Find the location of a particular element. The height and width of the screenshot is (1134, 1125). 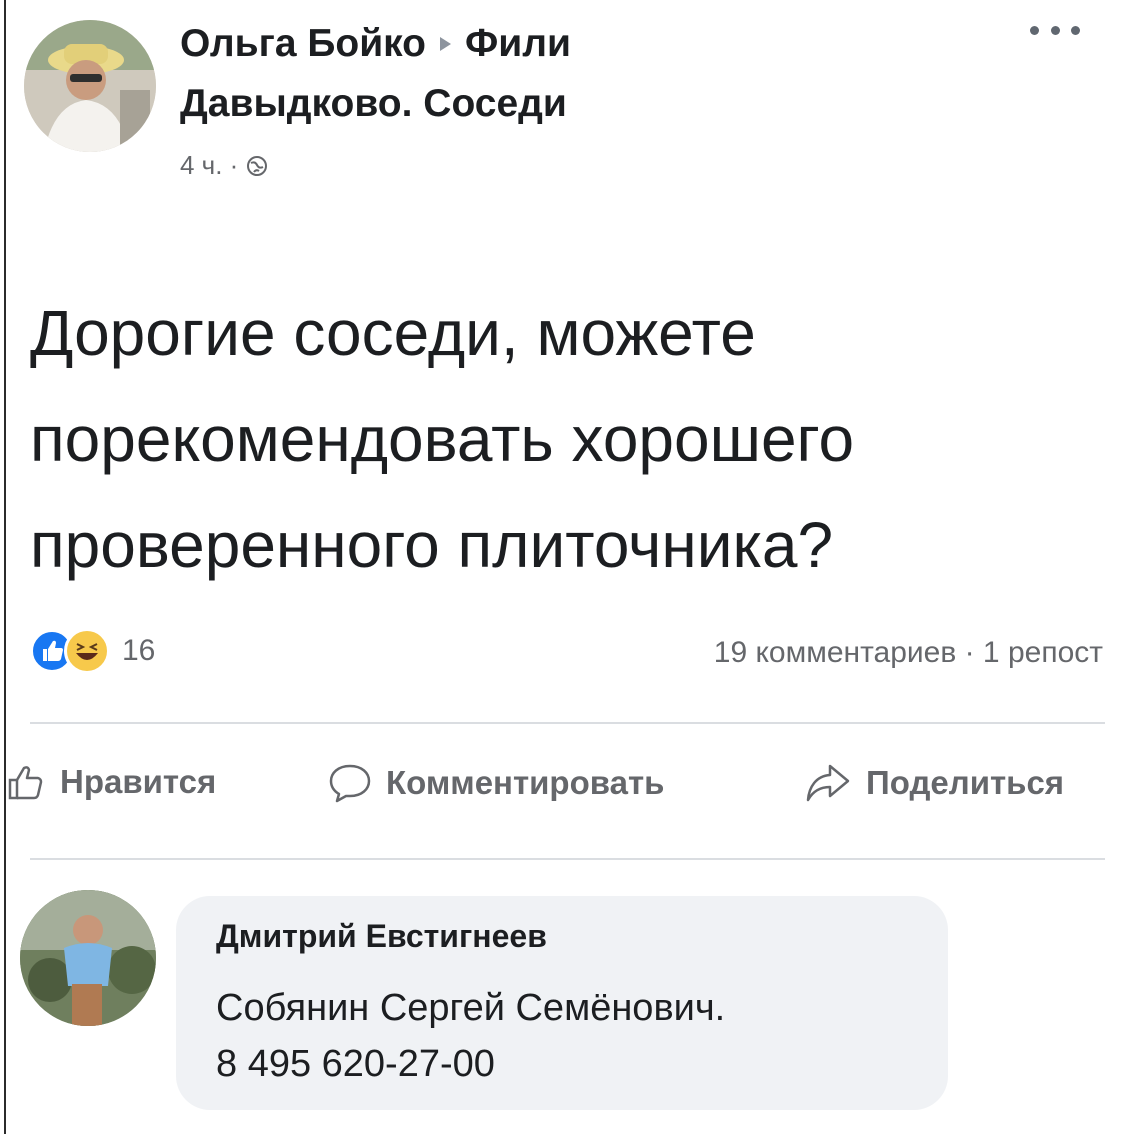

commenter-avatar is located at coordinates (88, 958).